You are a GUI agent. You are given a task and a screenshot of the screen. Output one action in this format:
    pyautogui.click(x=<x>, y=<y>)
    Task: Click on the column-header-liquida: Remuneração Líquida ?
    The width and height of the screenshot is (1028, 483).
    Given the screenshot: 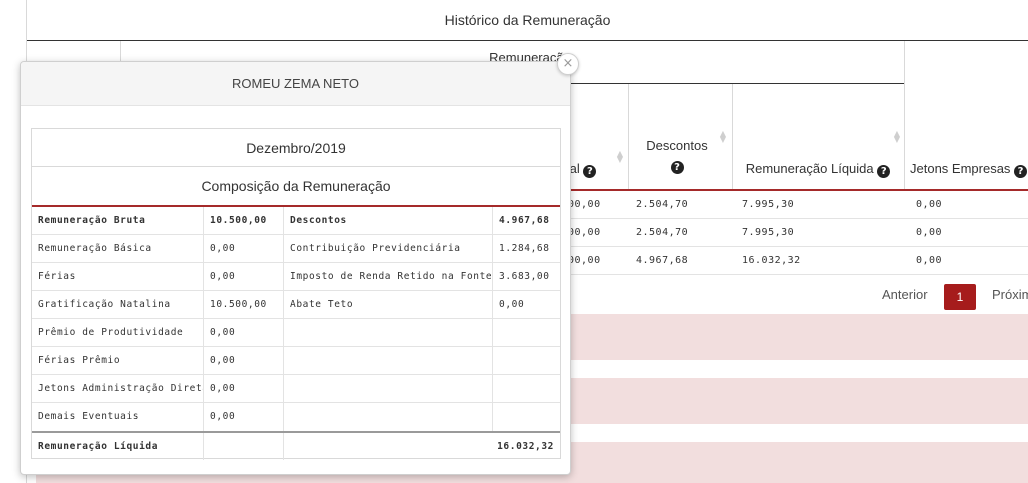 What is the action you would take?
    pyautogui.click(x=818, y=169)
    